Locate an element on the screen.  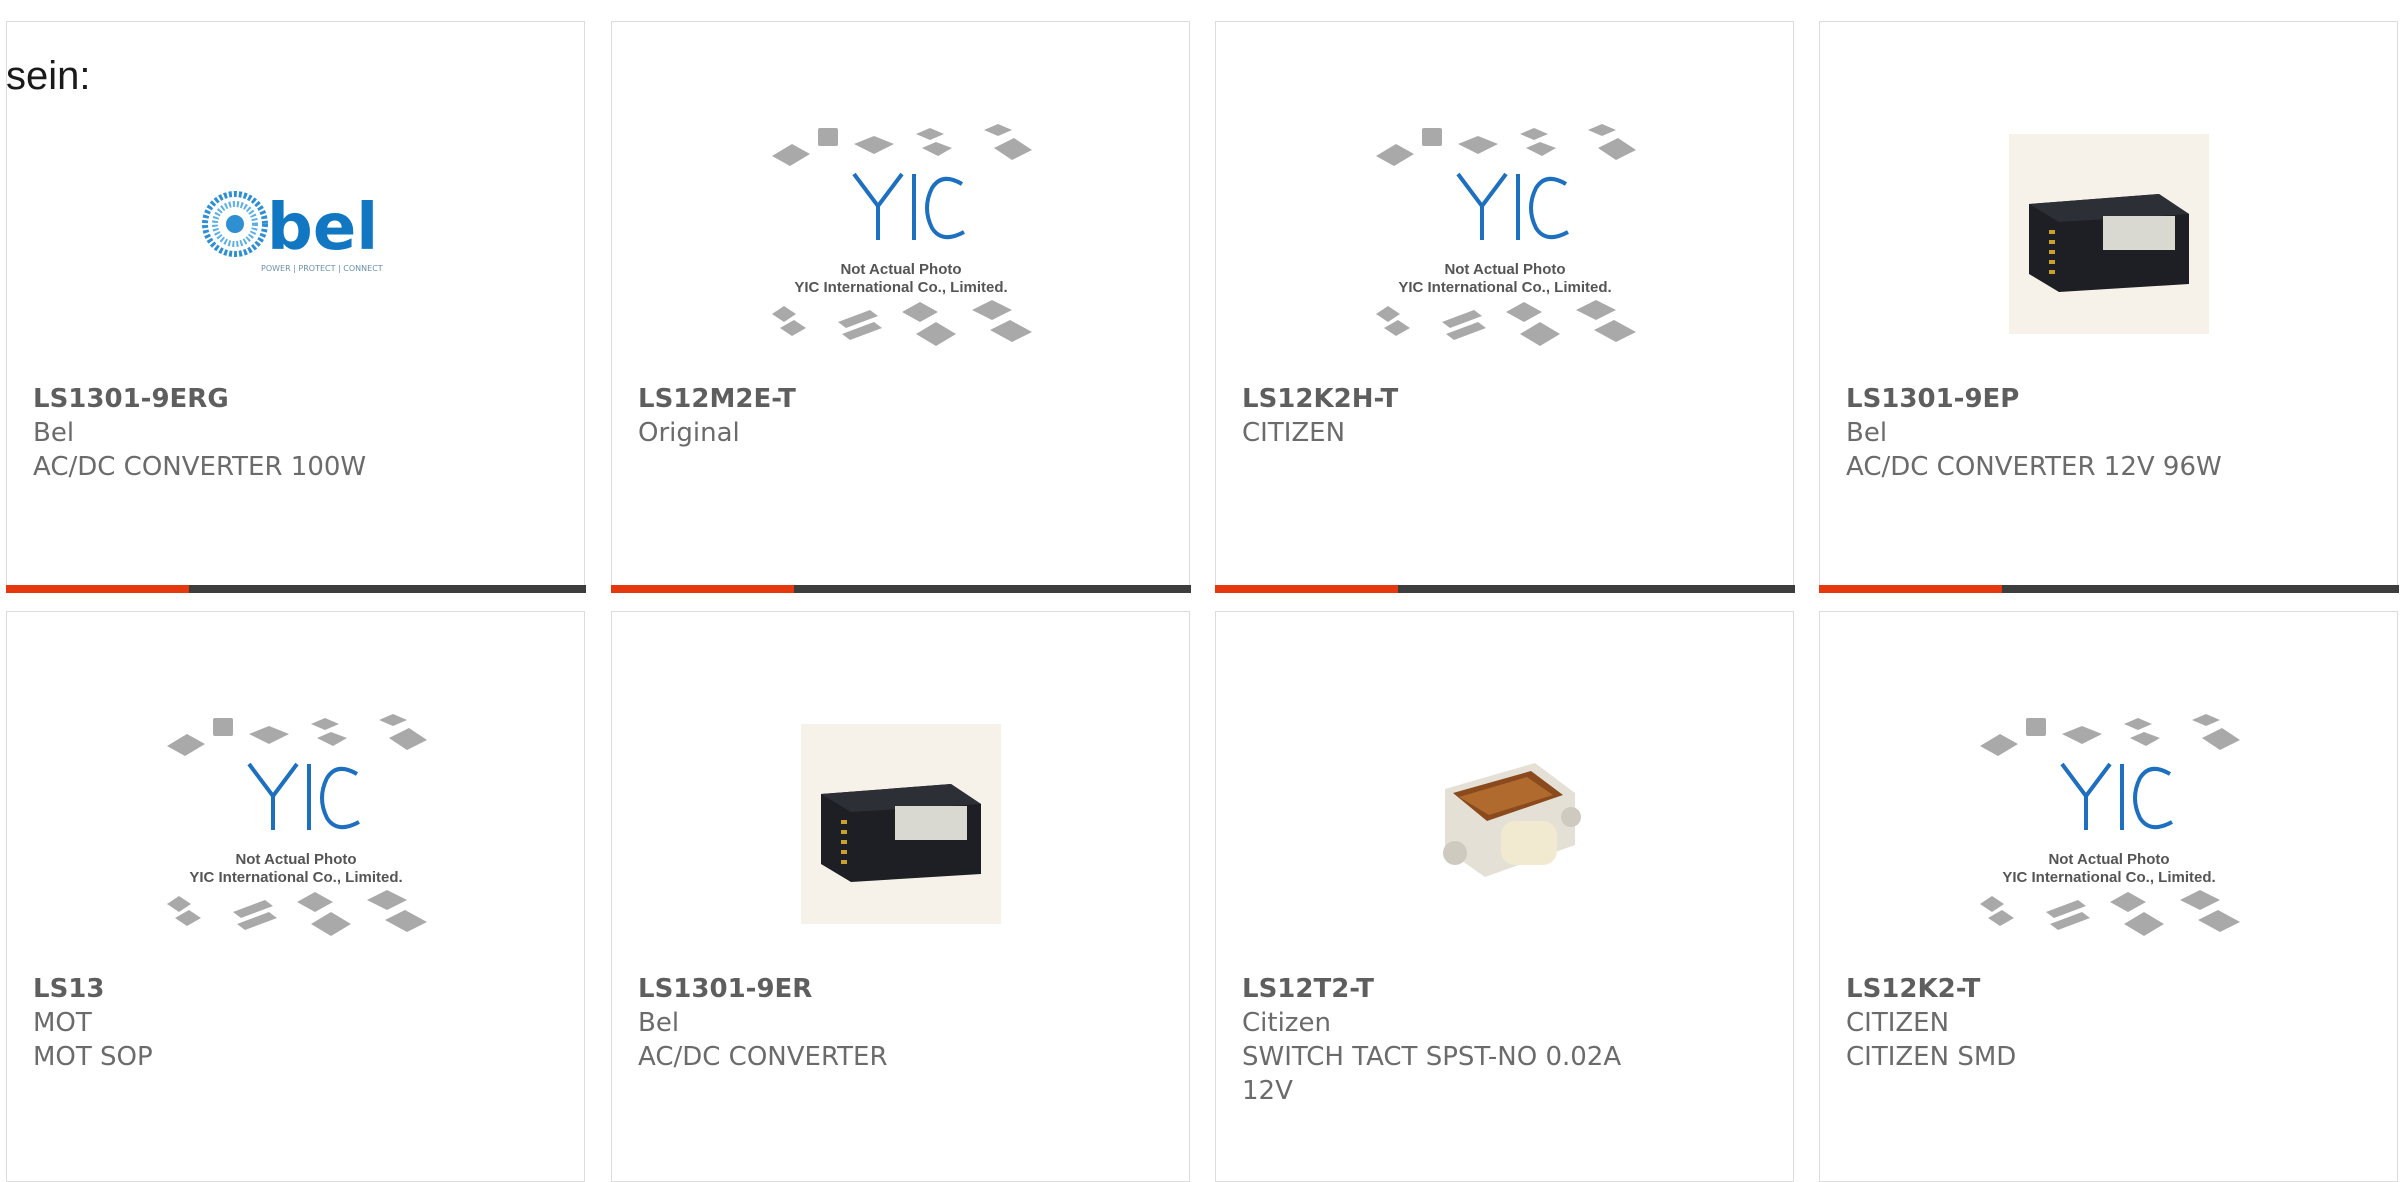
part-number-link: LS1301-9ERG is located at coordinates (131, 399).